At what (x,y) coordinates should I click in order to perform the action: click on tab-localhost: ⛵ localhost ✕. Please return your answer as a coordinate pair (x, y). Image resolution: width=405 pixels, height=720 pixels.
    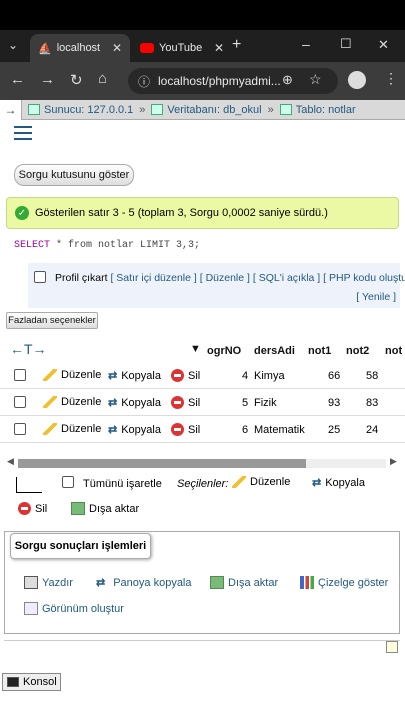
    Looking at the image, I should click on (80, 48).